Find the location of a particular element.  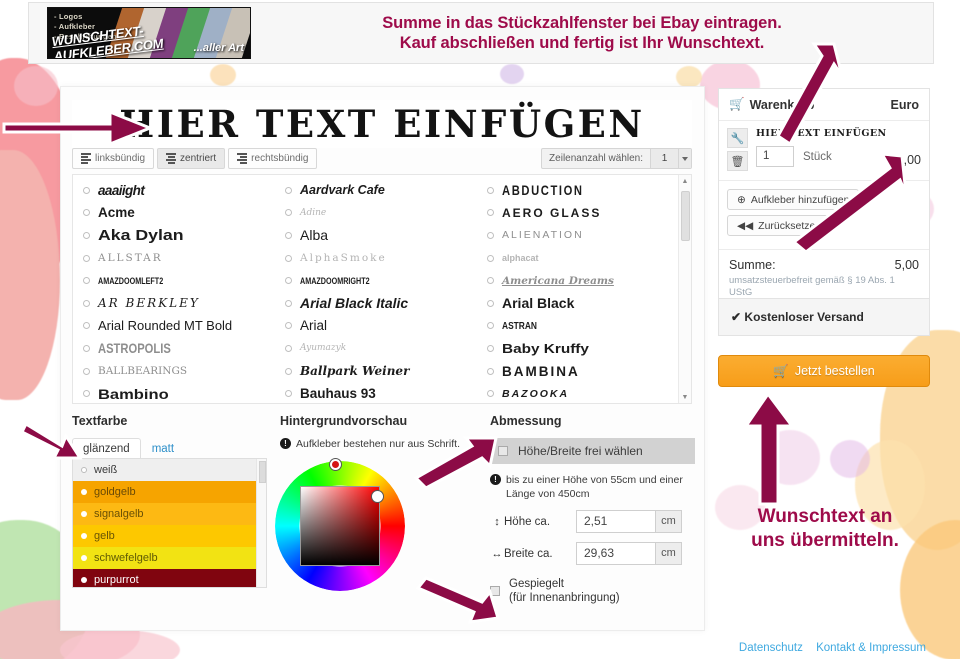

font-item: Arial is located at coordinates (377, 326).